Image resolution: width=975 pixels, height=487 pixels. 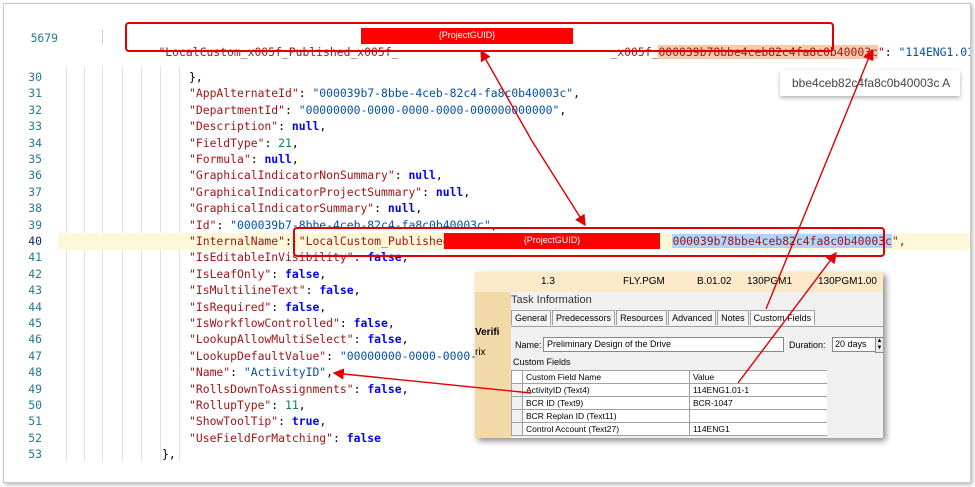 What do you see at coordinates (102, 37) in the screenshot?
I see `fold-divider` at bounding box center [102, 37].